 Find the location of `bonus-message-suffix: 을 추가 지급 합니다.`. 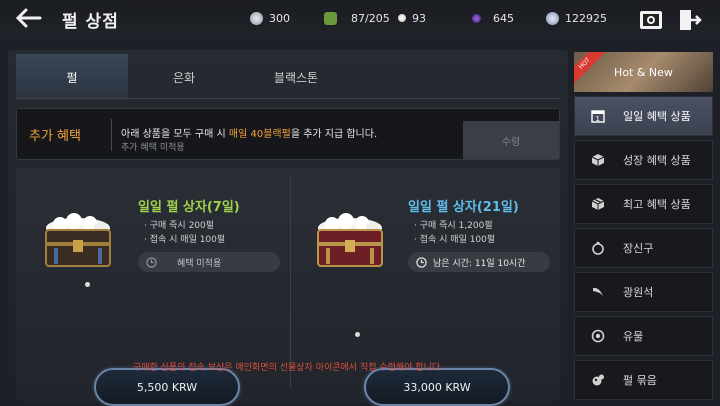

bonus-message-suffix: 을 추가 지급 합니다. is located at coordinates (334, 134).